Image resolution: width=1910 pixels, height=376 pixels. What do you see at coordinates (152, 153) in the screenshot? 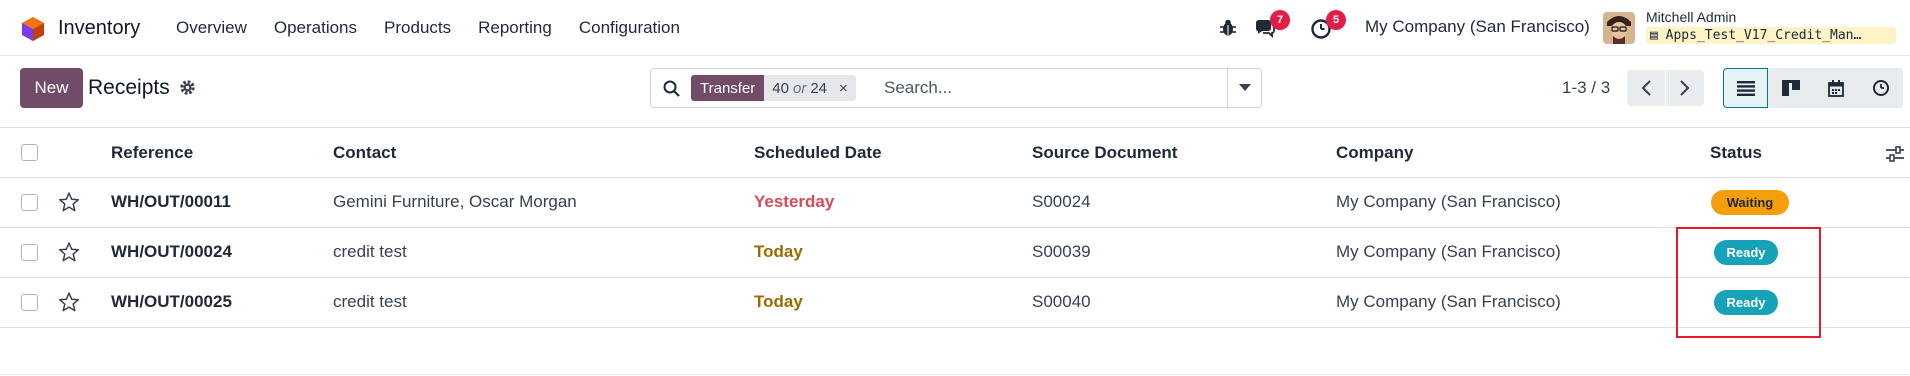
I see `col-reference: Reference` at bounding box center [152, 153].